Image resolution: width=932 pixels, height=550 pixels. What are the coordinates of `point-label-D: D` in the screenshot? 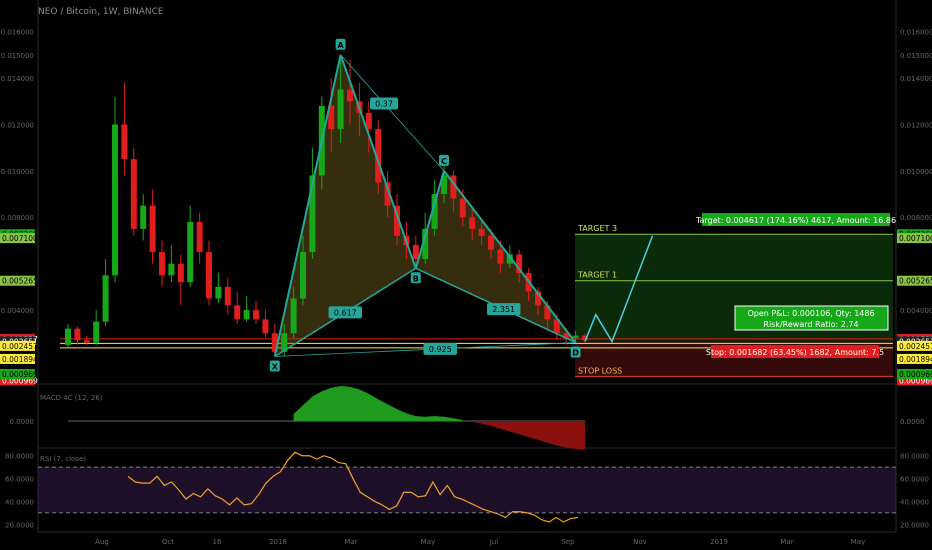 It's located at (575, 353).